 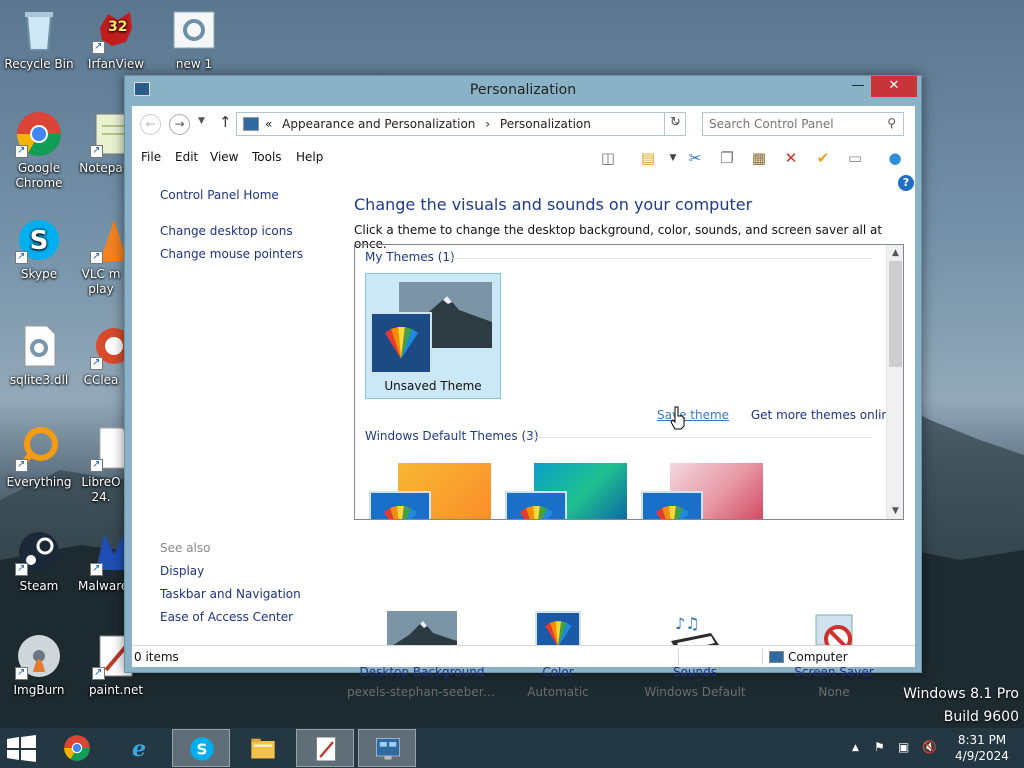 I want to click on theme-list-scrollbar: ▲ ▼, so click(x=894, y=382).